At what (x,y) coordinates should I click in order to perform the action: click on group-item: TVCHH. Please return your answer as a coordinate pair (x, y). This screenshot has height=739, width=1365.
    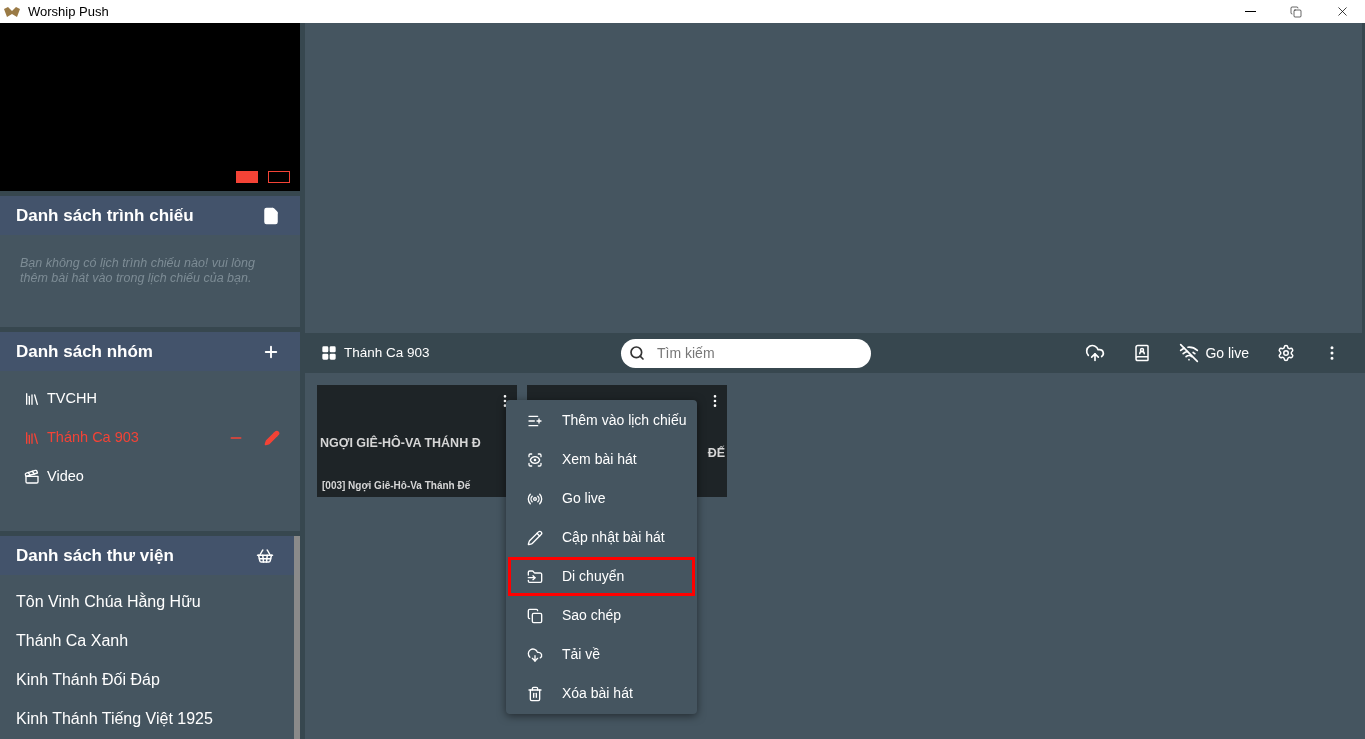
    Looking at the image, I should click on (150, 398).